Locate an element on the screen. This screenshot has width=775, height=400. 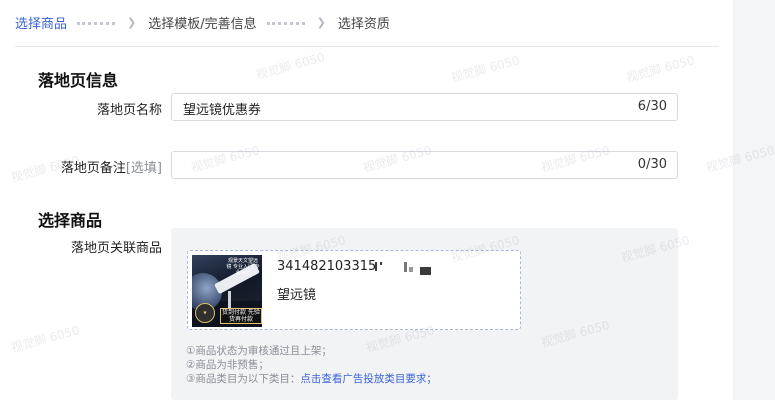
related-product-label: 落地页关联商品 is located at coordinates (116, 248).